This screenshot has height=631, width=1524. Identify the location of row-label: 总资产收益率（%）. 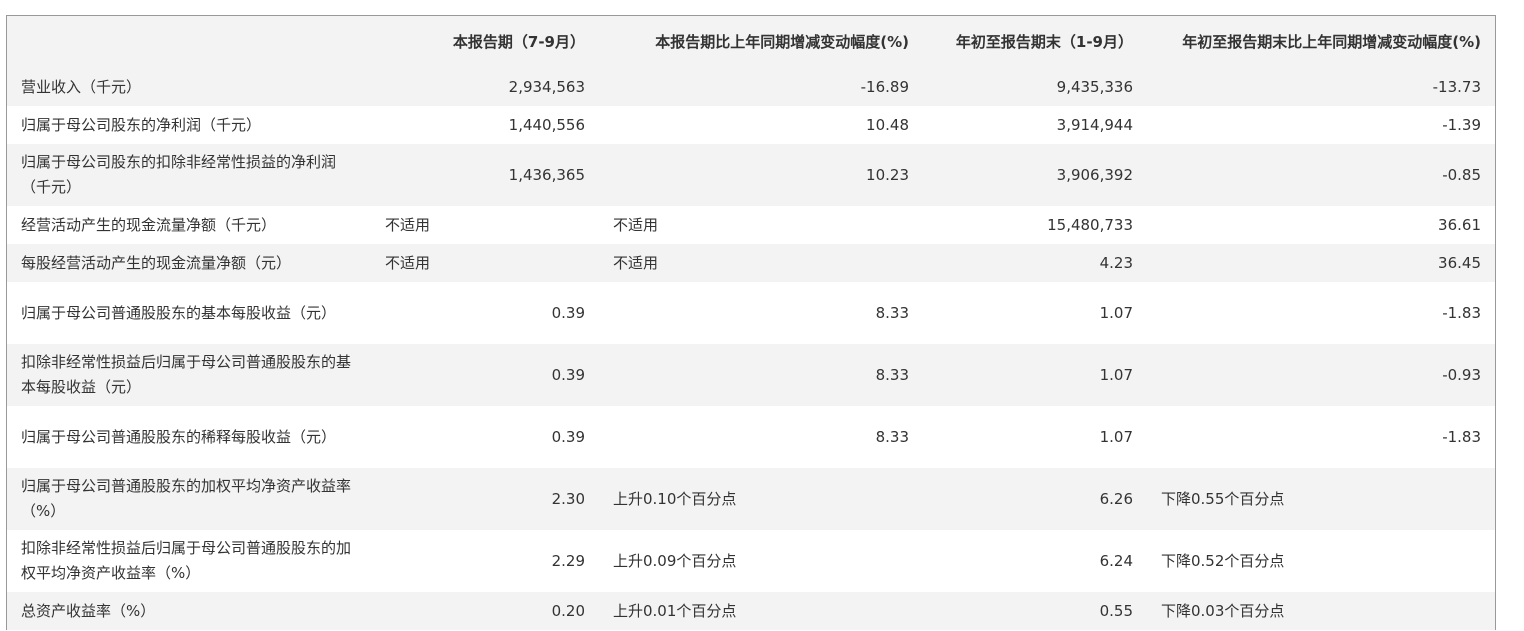
(88, 610).